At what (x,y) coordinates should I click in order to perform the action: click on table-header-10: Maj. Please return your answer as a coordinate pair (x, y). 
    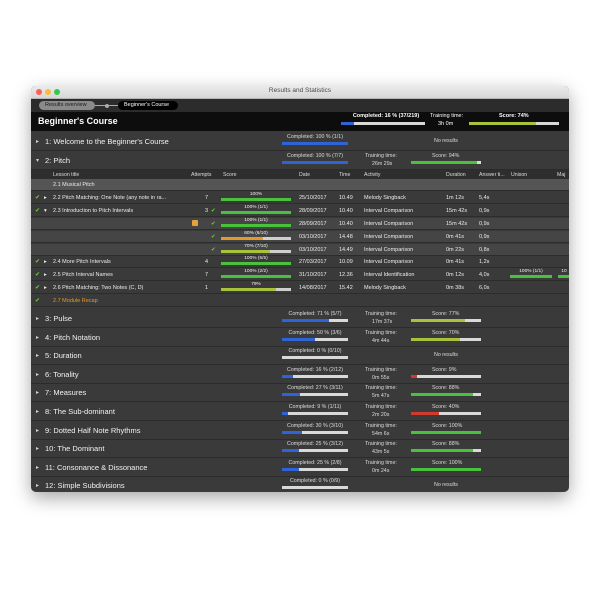
    Looking at the image, I should click on (561, 175).